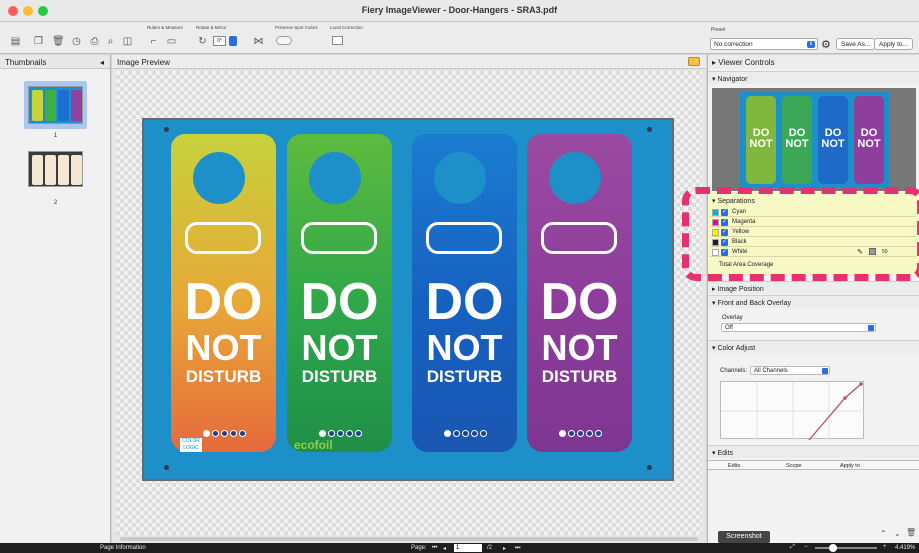 The height and width of the screenshot is (553, 919). I want to click on measure-icon: ▭, so click(171, 41).